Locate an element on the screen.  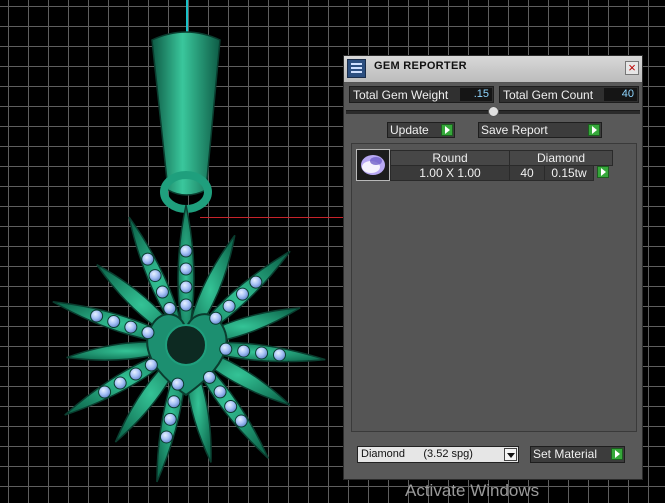
close-button: × is located at coordinates (632, 68).